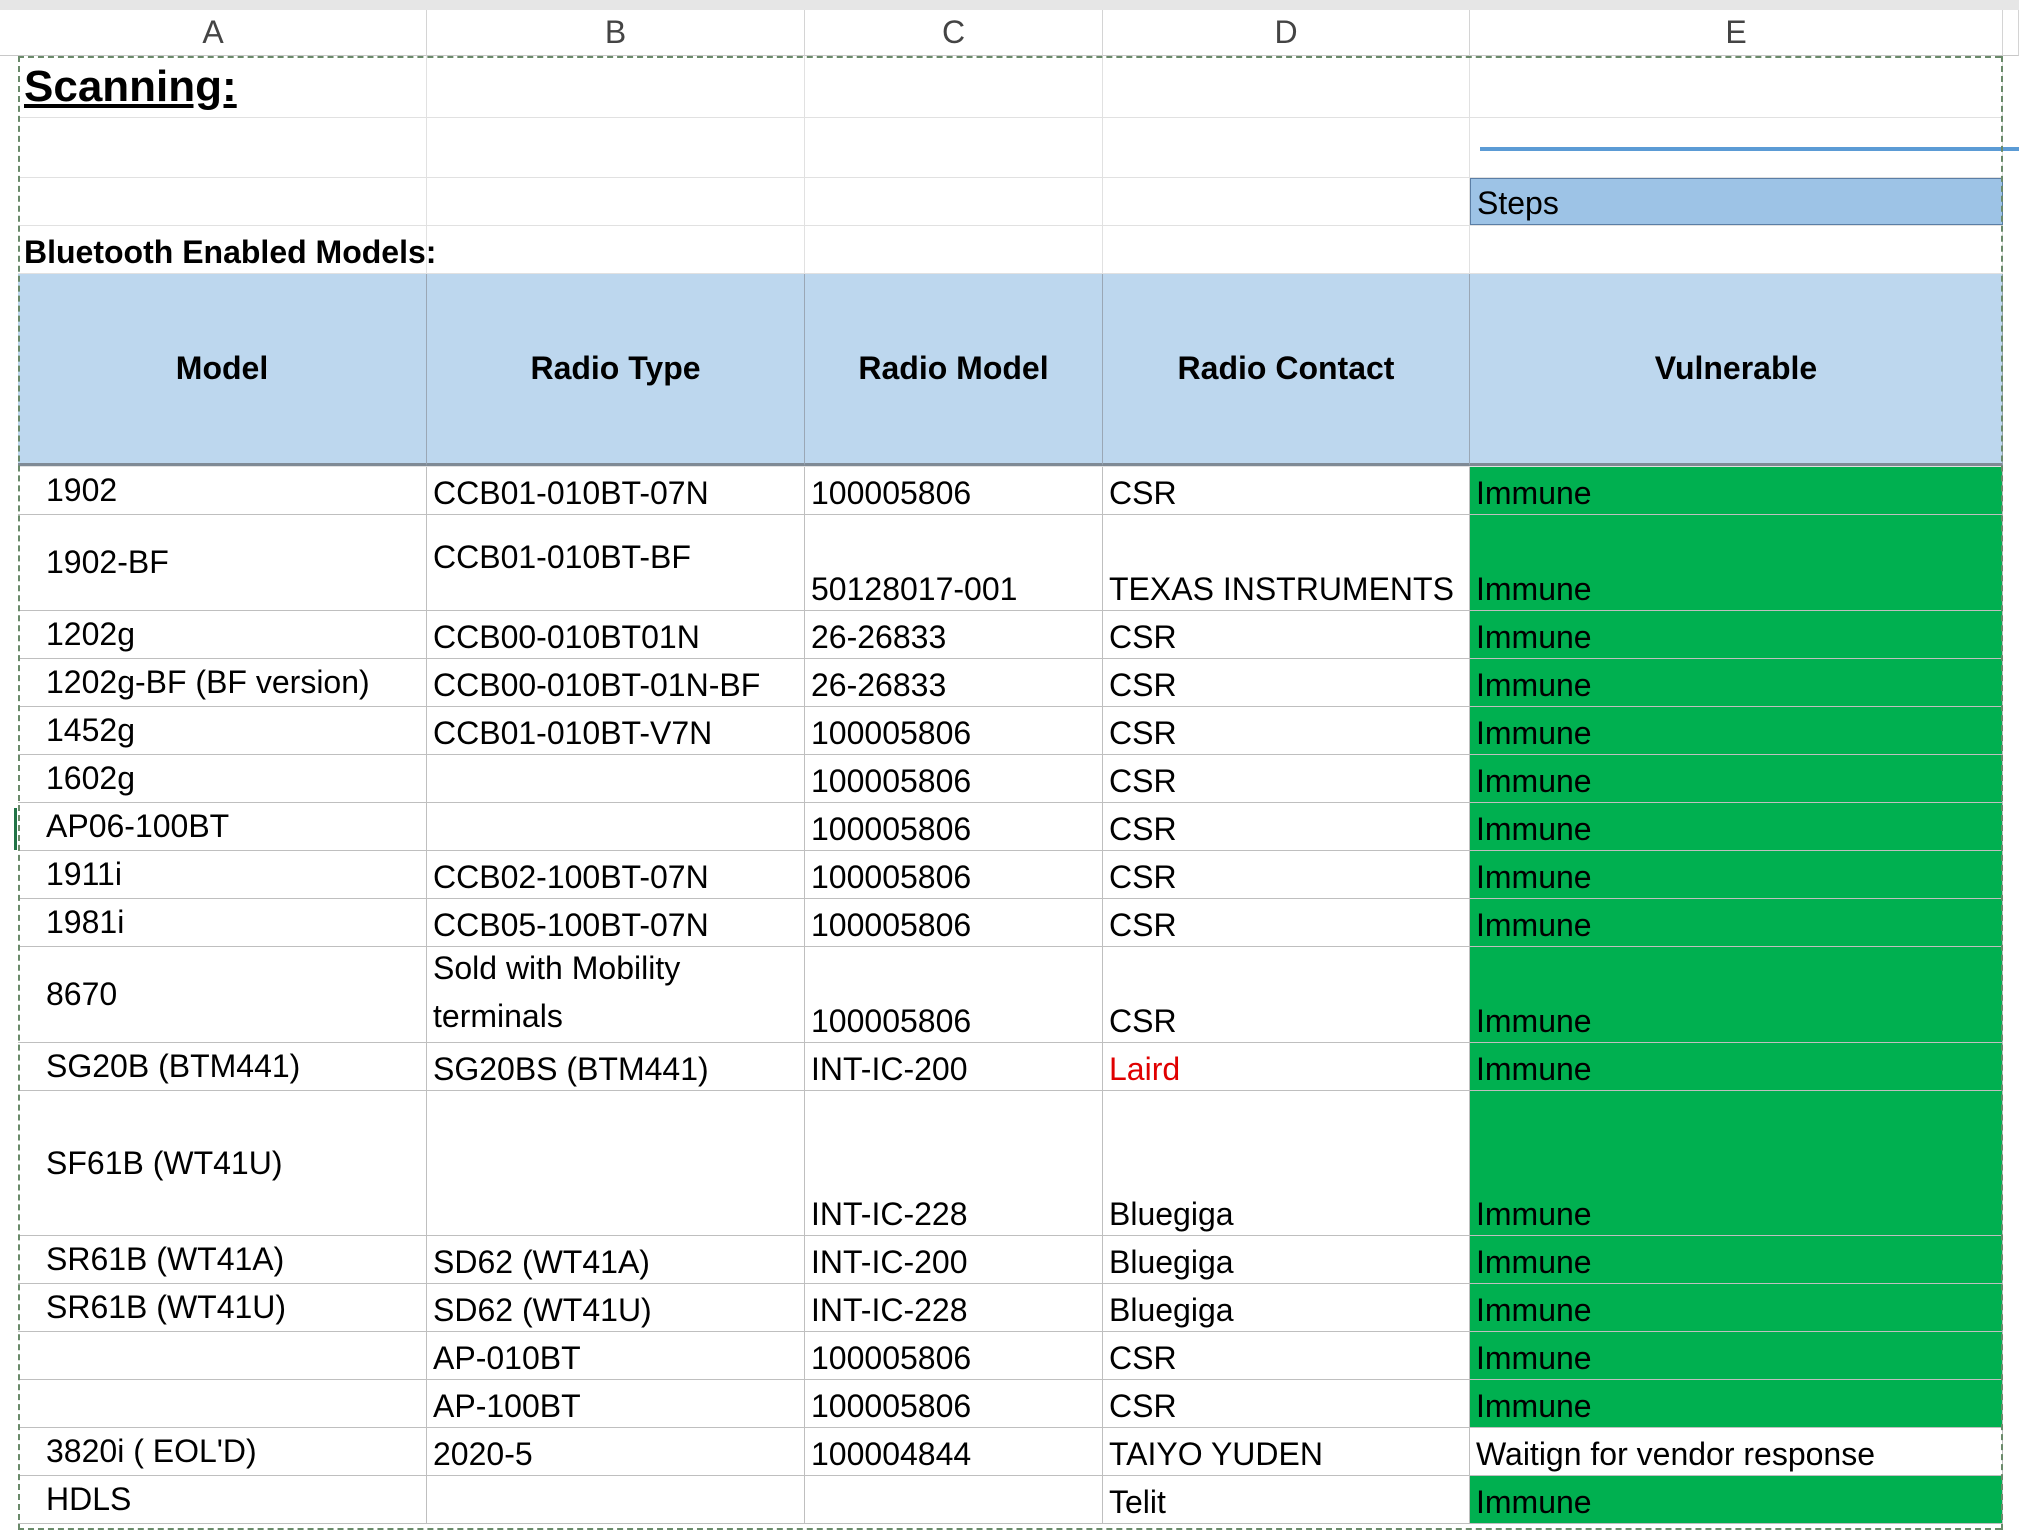 This screenshot has height=1540, width=2019. Describe the element at coordinates (616, 1451) in the screenshot. I see `cell-radio-type: 2020-5` at that location.